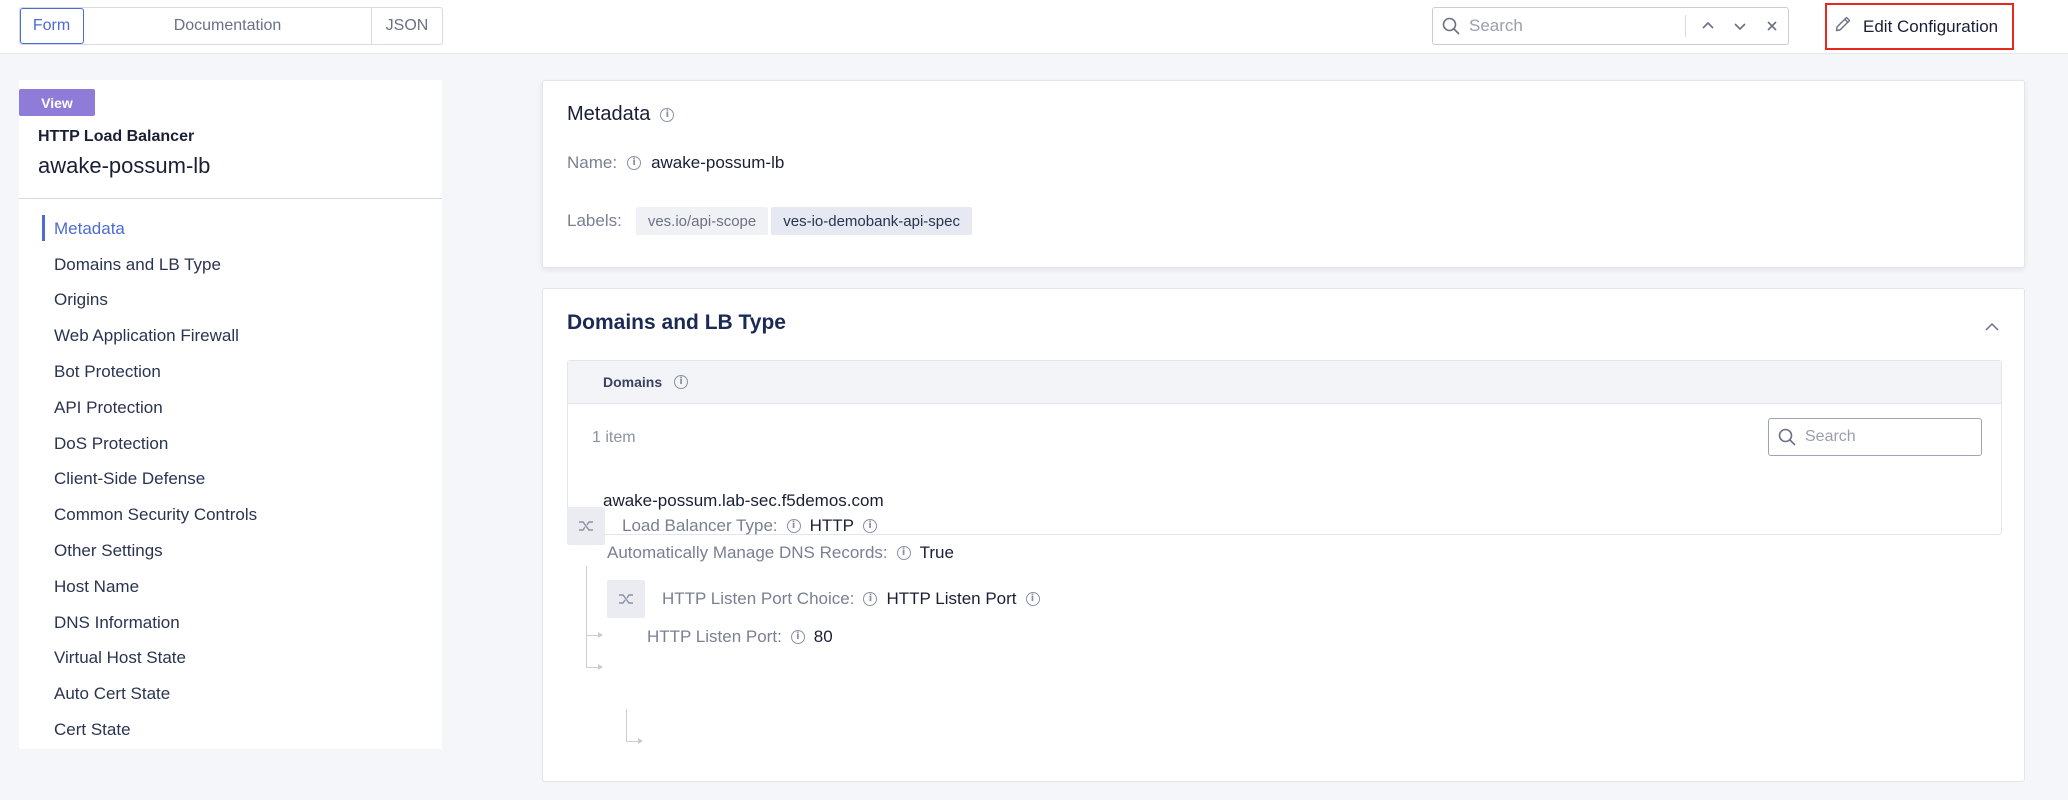  What do you see at coordinates (1931, 26) in the screenshot?
I see `edit-configuration-label: Edit Configuration` at bounding box center [1931, 26].